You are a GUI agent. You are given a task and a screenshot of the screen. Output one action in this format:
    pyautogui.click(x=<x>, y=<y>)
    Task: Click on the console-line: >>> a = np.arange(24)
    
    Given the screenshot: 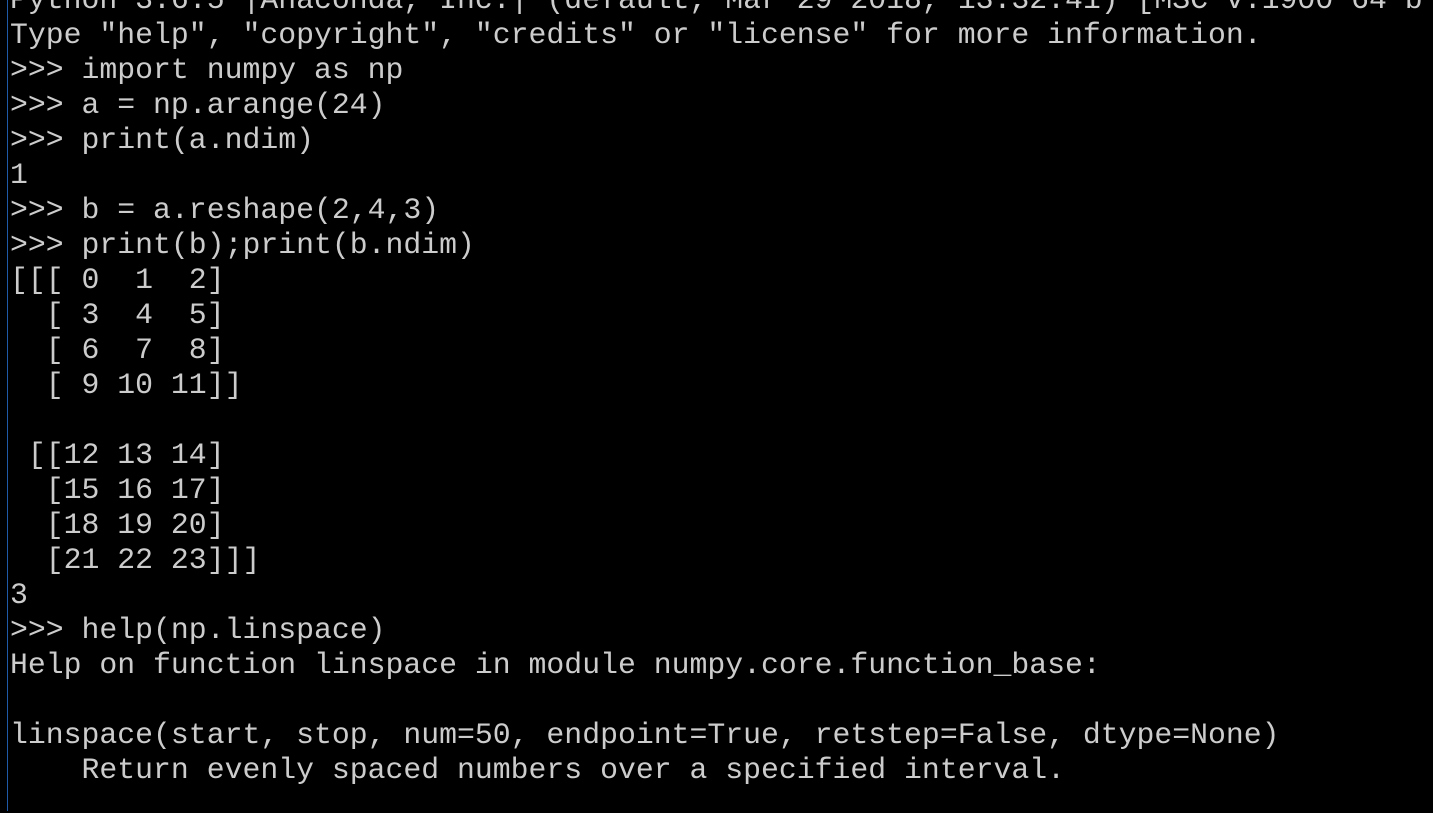 What is the action you would take?
    pyautogui.click(x=198, y=105)
    